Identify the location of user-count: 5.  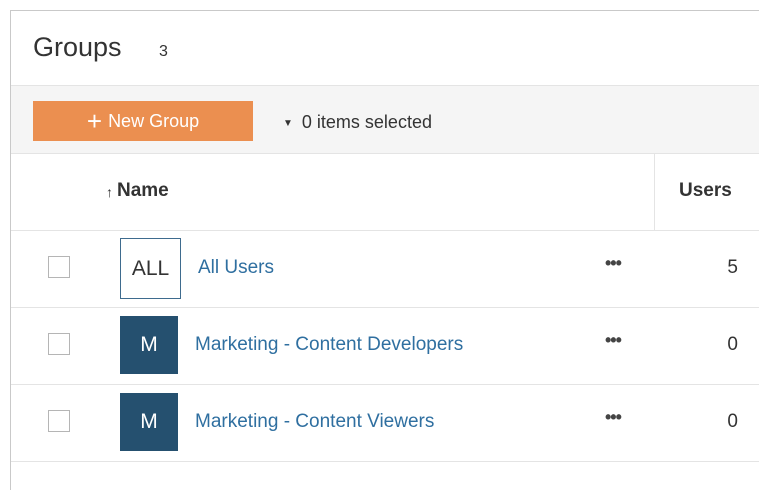
(732, 267).